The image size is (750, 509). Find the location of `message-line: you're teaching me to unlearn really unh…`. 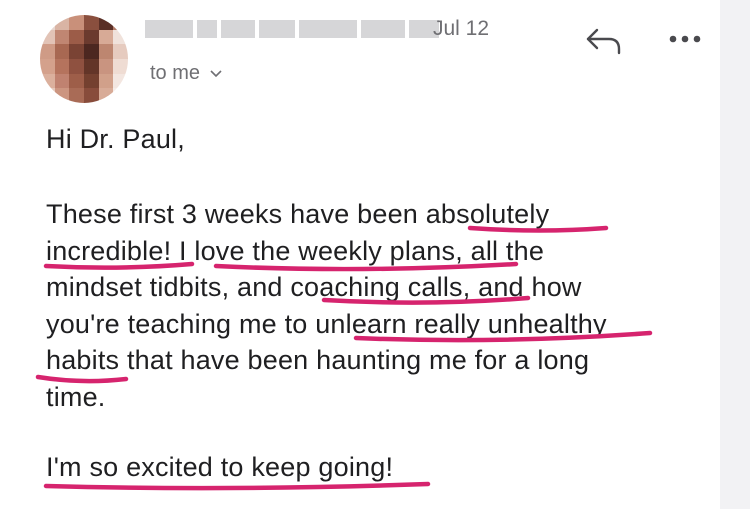

message-line: you're teaching me to unlearn really unh… is located at coordinates (326, 323).